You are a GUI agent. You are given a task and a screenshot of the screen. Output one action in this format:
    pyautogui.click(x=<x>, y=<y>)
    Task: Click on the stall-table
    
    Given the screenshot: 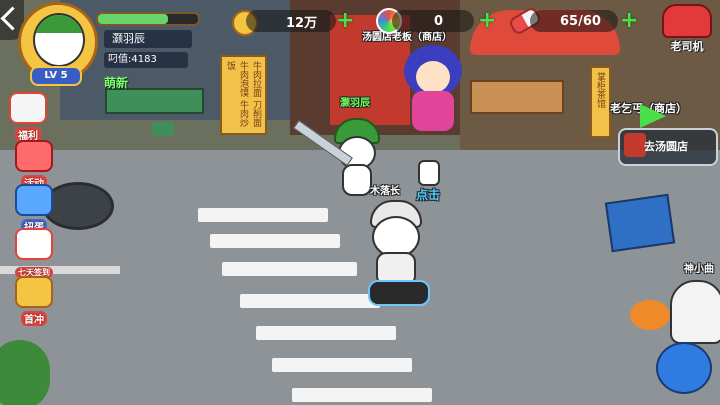 What is the action you would take?
    pyautogui.click(x=517, y=97)
    